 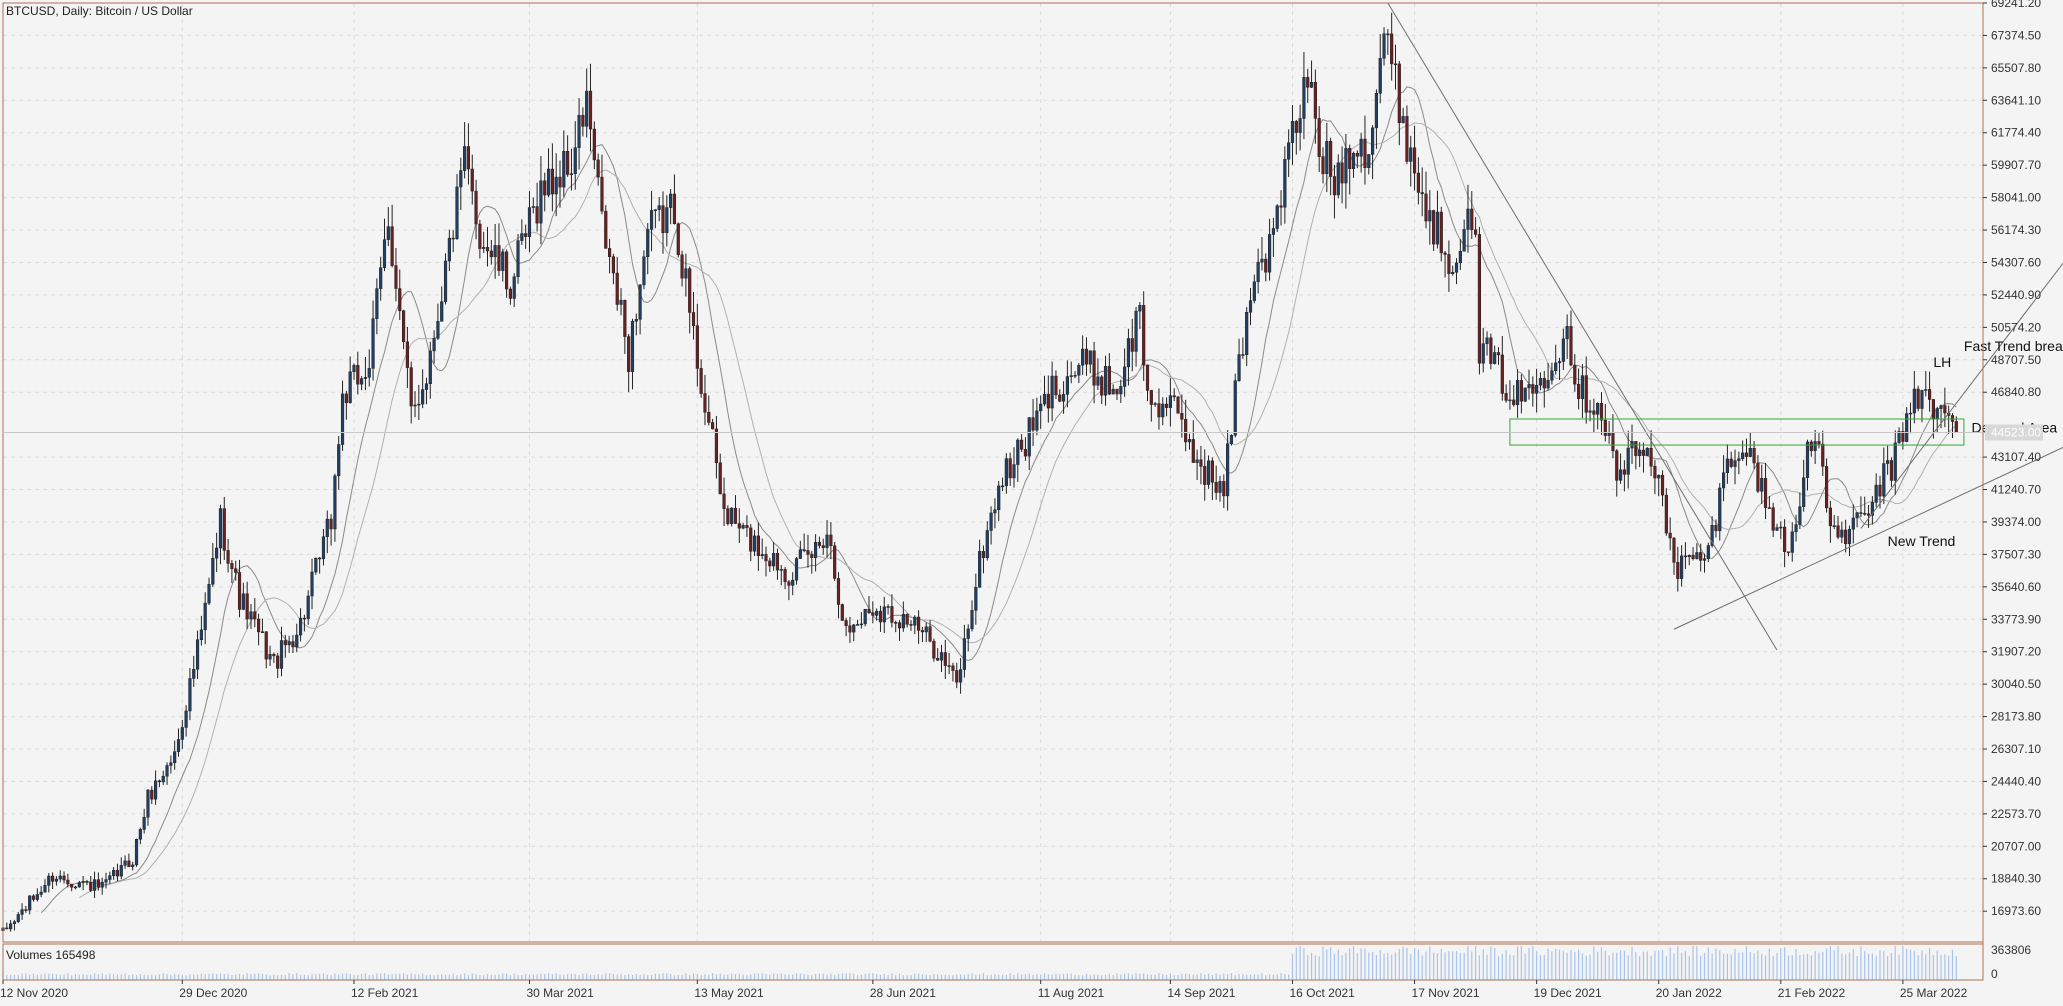 What do you see at coordinates (903, 993) in the screenshot?
I see `date-tick-label: 28 Jun 2021` at bounding box center [903, 993].